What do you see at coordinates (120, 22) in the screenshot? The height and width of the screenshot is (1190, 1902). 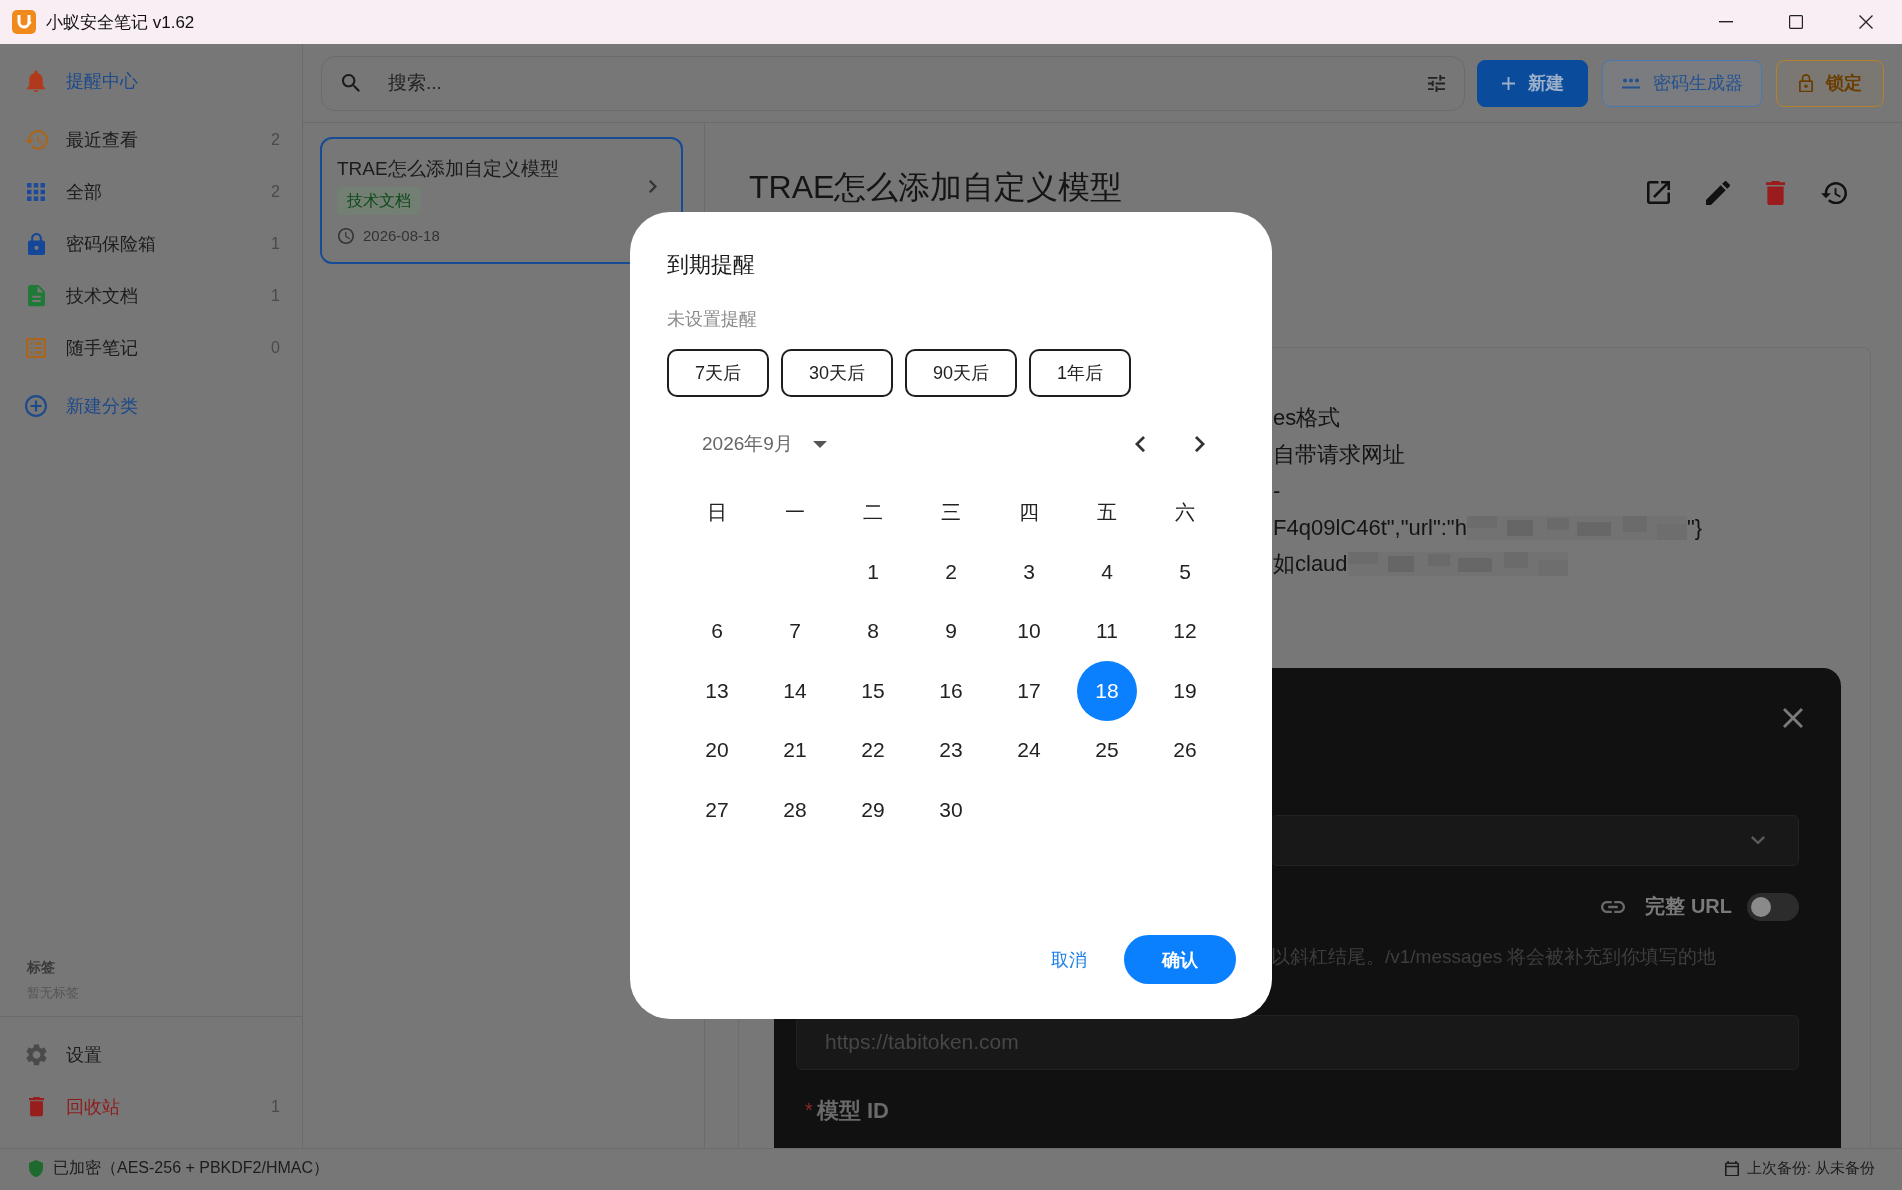 I see `window-title: 小蚁安全笔记 v1.62` at bounding box center [120, 22].